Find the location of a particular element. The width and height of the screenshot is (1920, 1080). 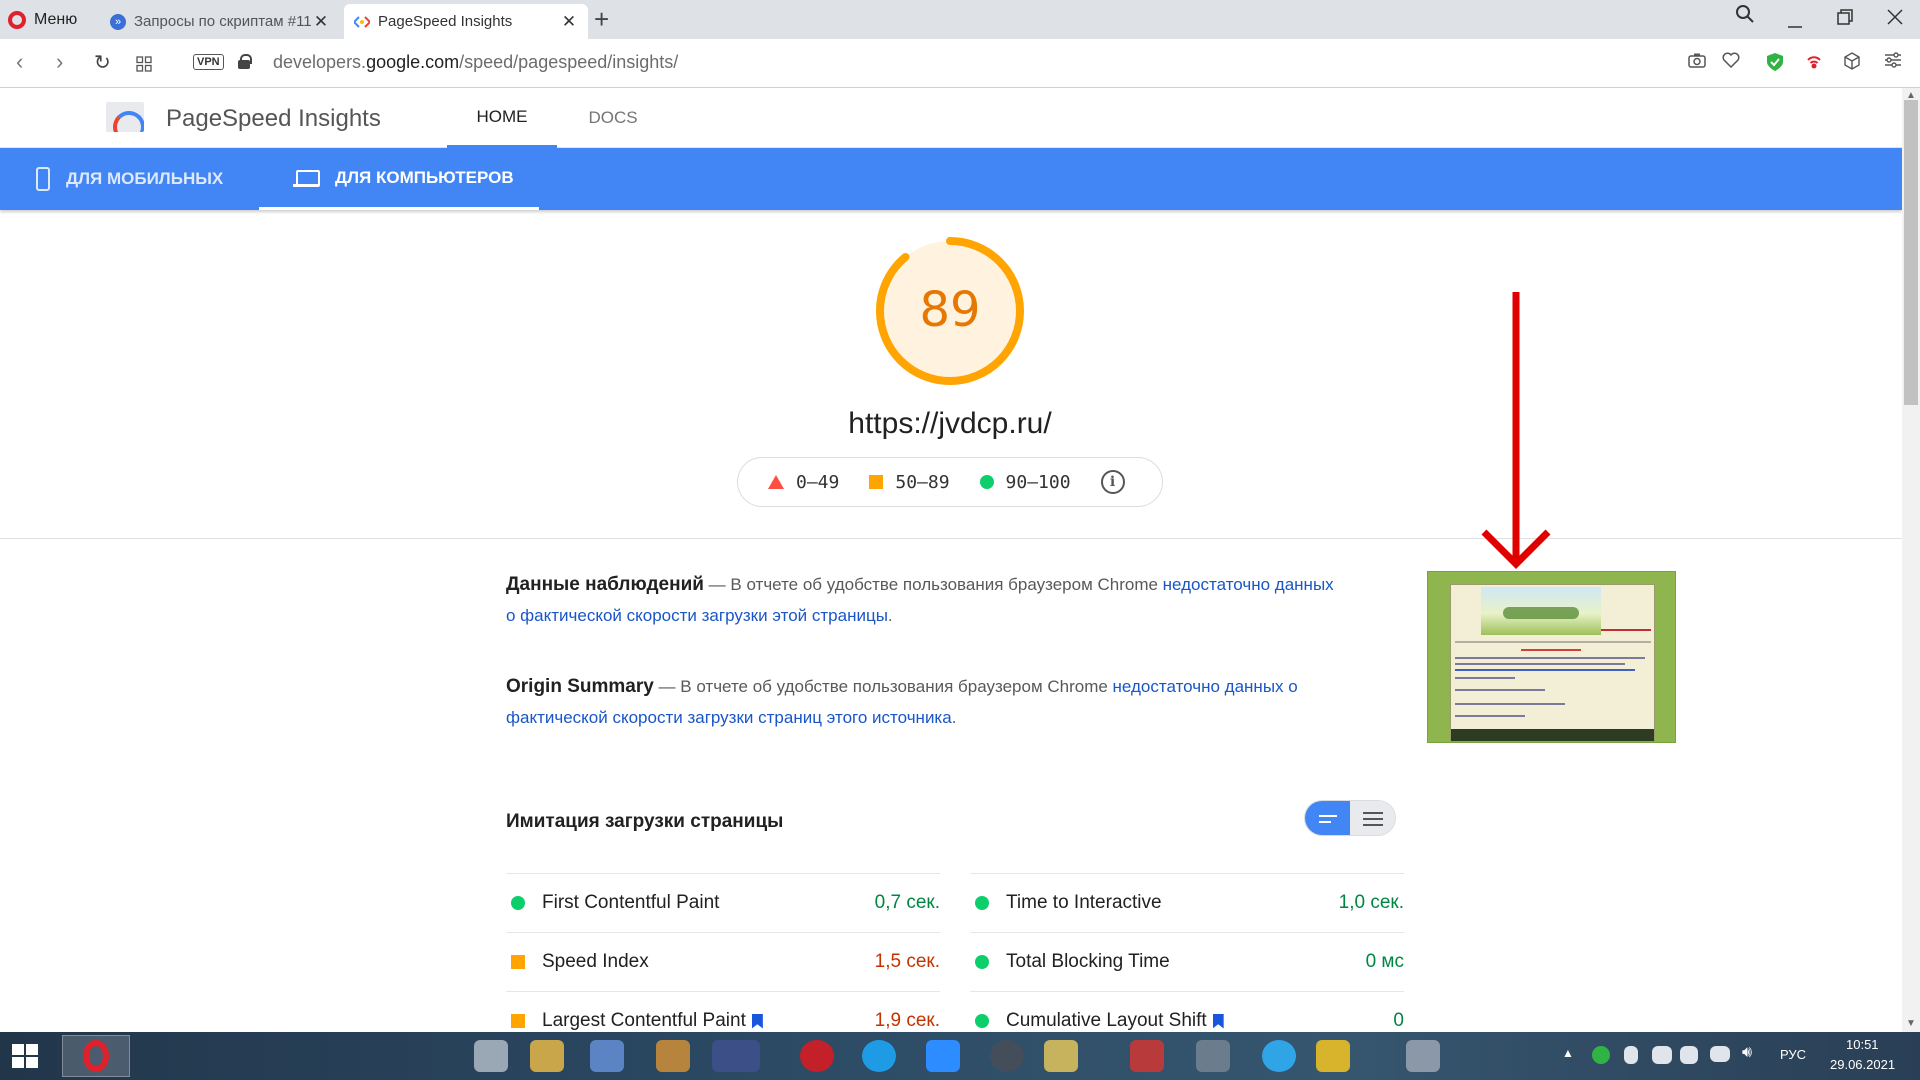

speed-dial-icon is located at coordinates (144, 65).